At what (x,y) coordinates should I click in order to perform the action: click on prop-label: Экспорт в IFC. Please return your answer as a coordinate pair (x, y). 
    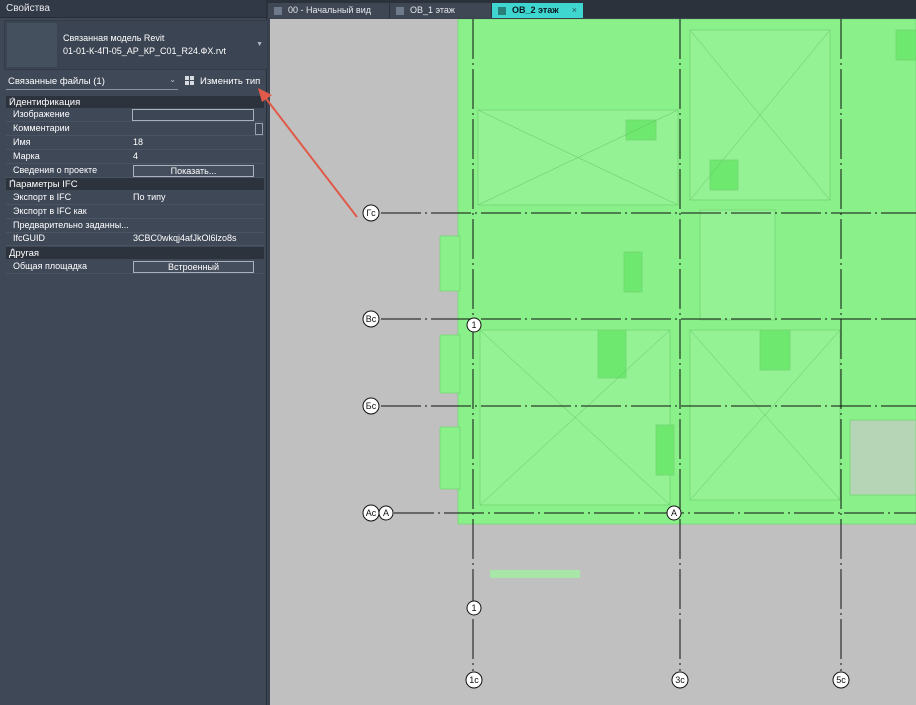
    Looking at the image, I should click on (42, 197).